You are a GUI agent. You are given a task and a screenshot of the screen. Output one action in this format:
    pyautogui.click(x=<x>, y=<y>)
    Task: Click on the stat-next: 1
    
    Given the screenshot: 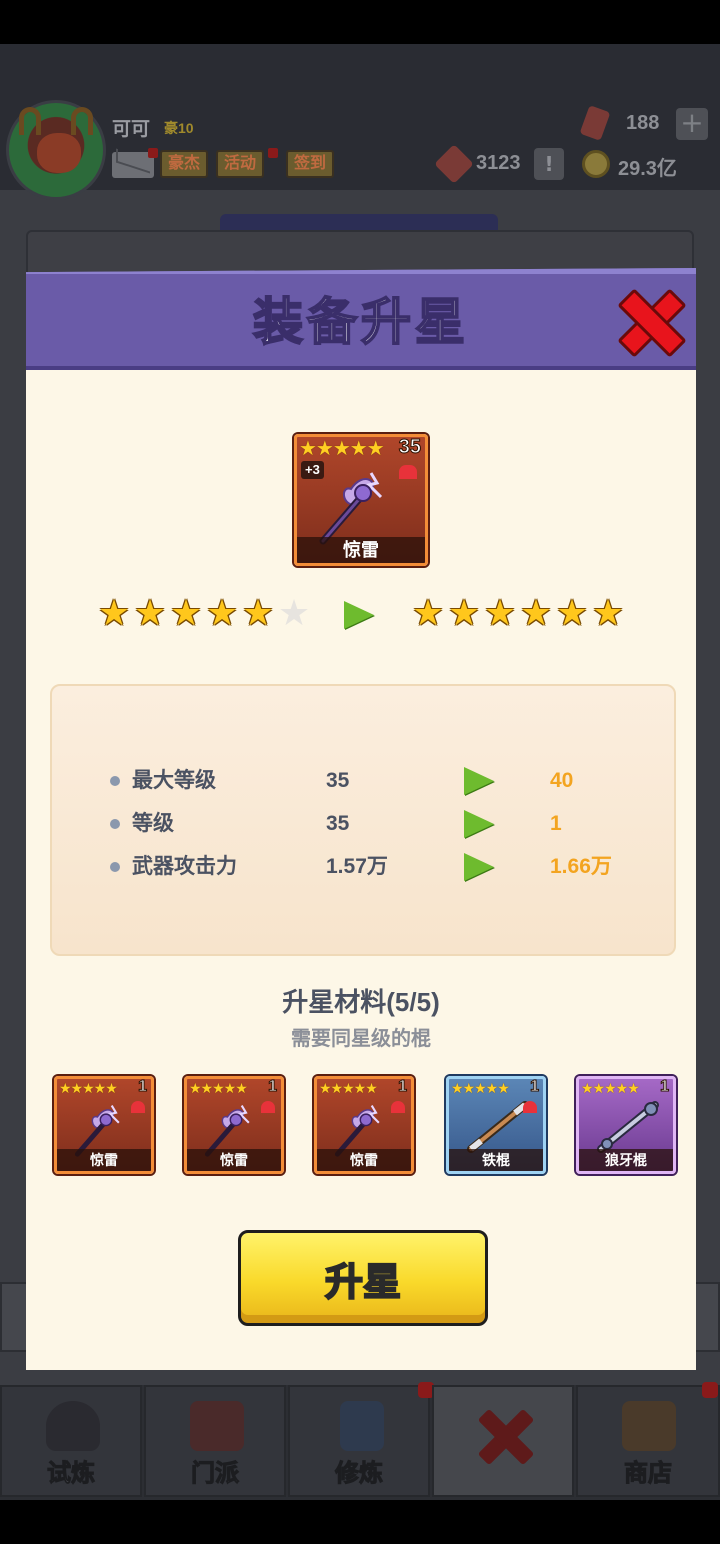 What is the action you would take?
    pyautogui.click(x=556, y=823)
    